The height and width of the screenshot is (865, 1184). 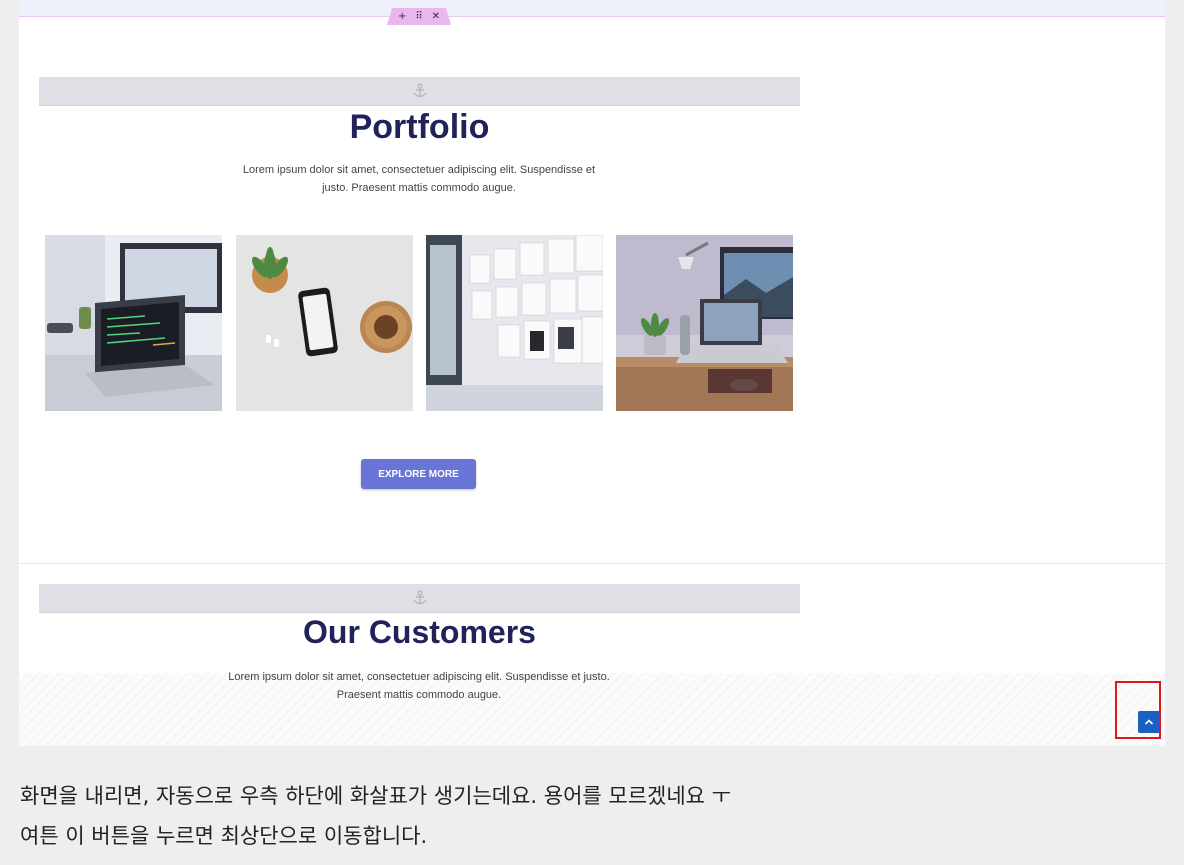 What do you see at coordinates (419, 127) in the screenshot?
I see `portfolio-title: Portfolio` at bounding box center [419, 127].